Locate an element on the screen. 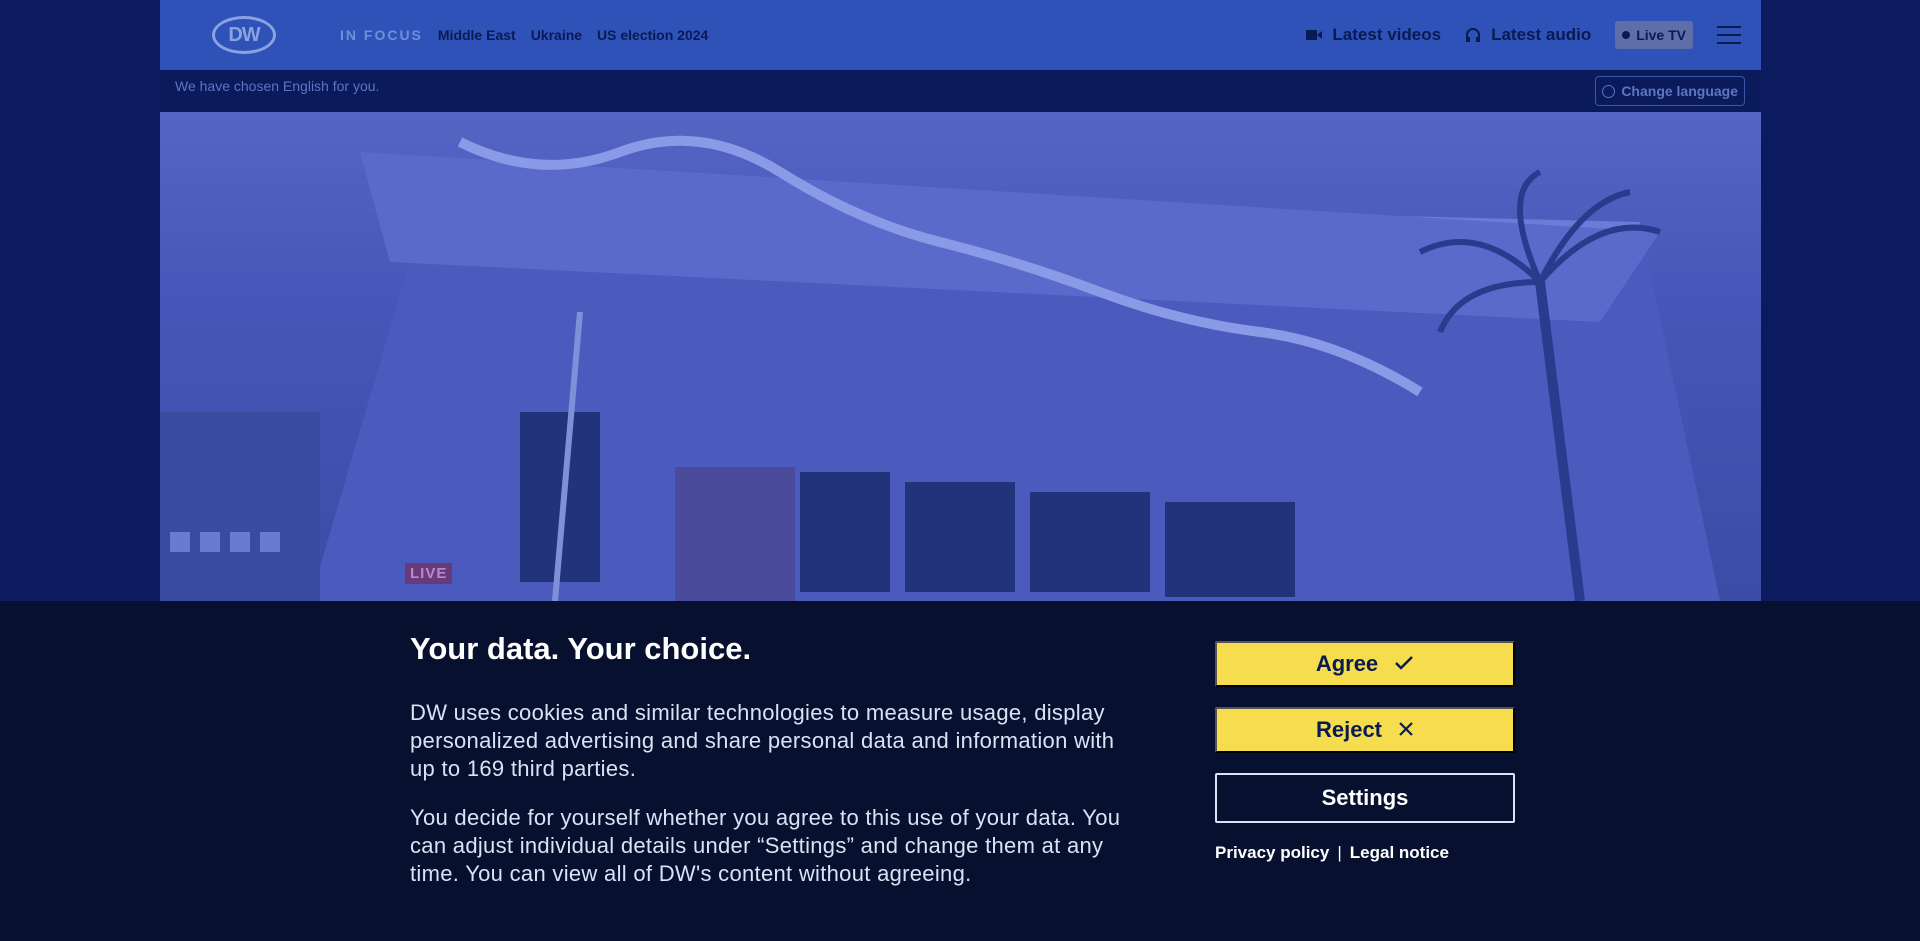  live-badge: LIVE is located at coordinates (429, 573).